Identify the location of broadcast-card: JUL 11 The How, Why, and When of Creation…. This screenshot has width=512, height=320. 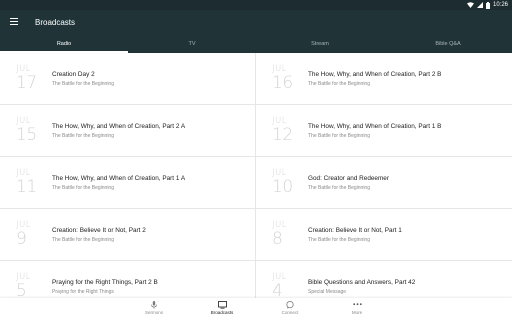
(128, 183).